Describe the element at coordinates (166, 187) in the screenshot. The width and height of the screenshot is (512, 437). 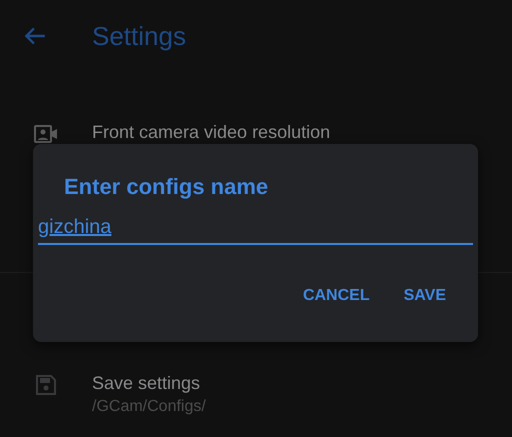
I see `dialog-title: Enter configs name` at that location.